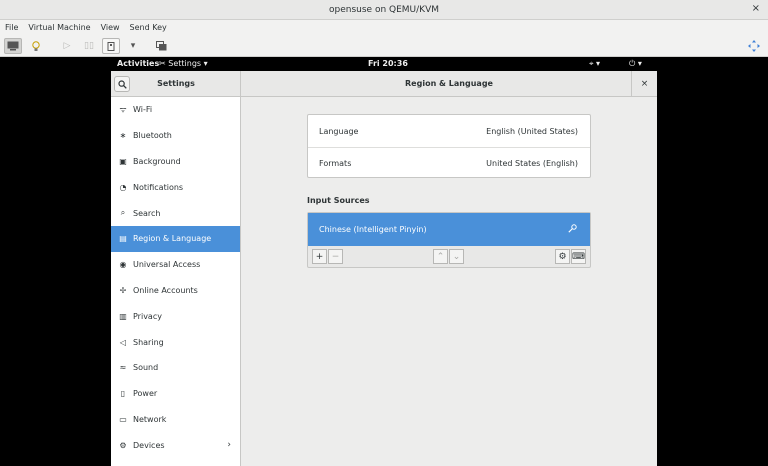 The height and width of the screenshot is (466, 768). Describe the element at coordinates (594, 64) in the screenshot. I see `network-tray-icon: ⌖ ▾` at that location.